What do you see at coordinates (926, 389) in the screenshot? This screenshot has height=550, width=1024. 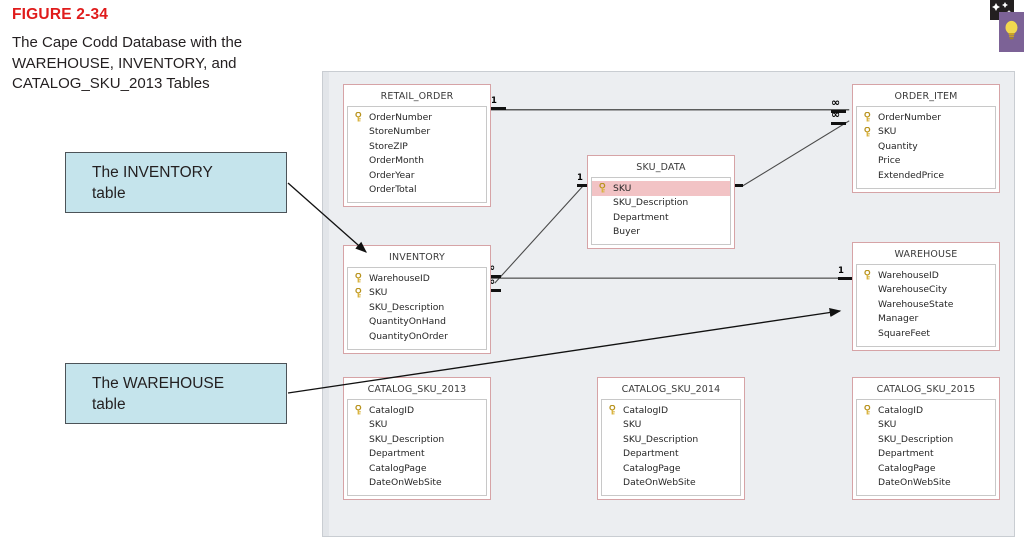 I see `table-title: CATALOG_SKU_2015` at bounding box center [926, 389].